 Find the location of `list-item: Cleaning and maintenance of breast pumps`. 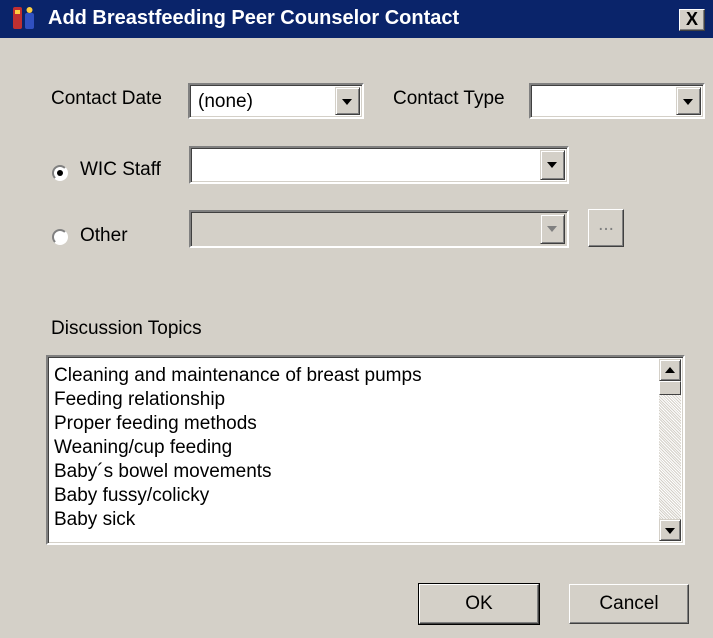

list-item: Cleaning and maintenance of breast pumps is located at coordinates (238, 376).